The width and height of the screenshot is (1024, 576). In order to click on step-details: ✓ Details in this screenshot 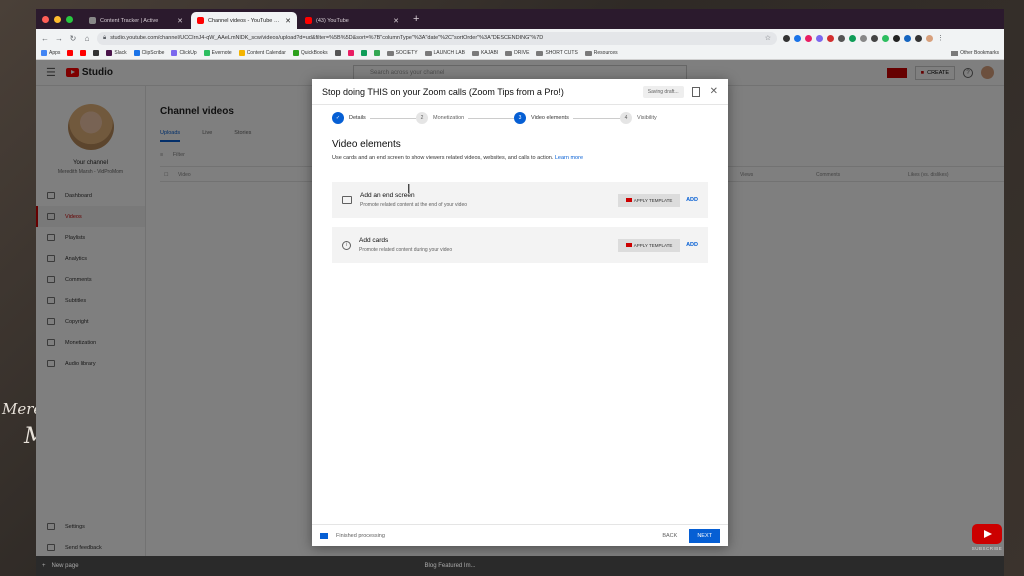, I will do `click(351, 118)`.